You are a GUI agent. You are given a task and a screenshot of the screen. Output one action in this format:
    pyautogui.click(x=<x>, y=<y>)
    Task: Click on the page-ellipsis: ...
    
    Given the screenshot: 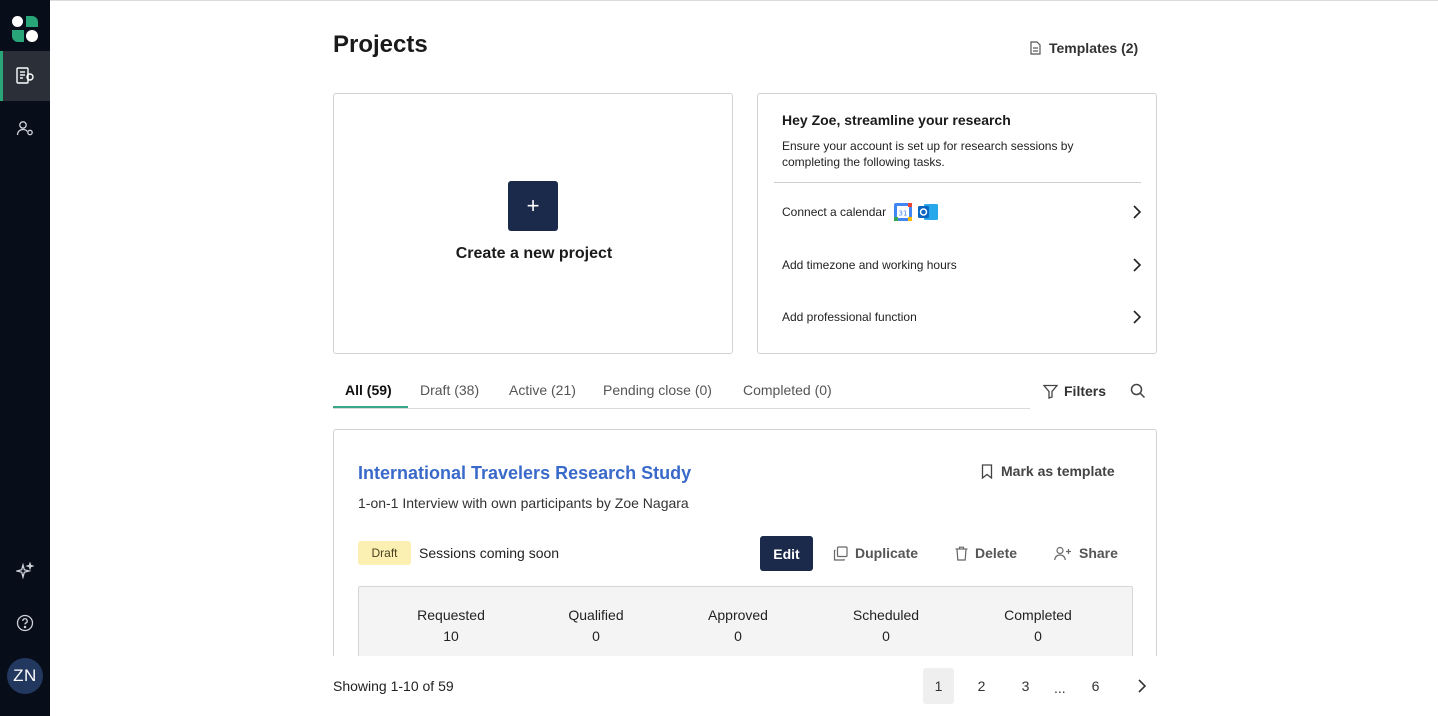 What is the action you would take?
    pyautogui.click(x=1060, y=688)
    